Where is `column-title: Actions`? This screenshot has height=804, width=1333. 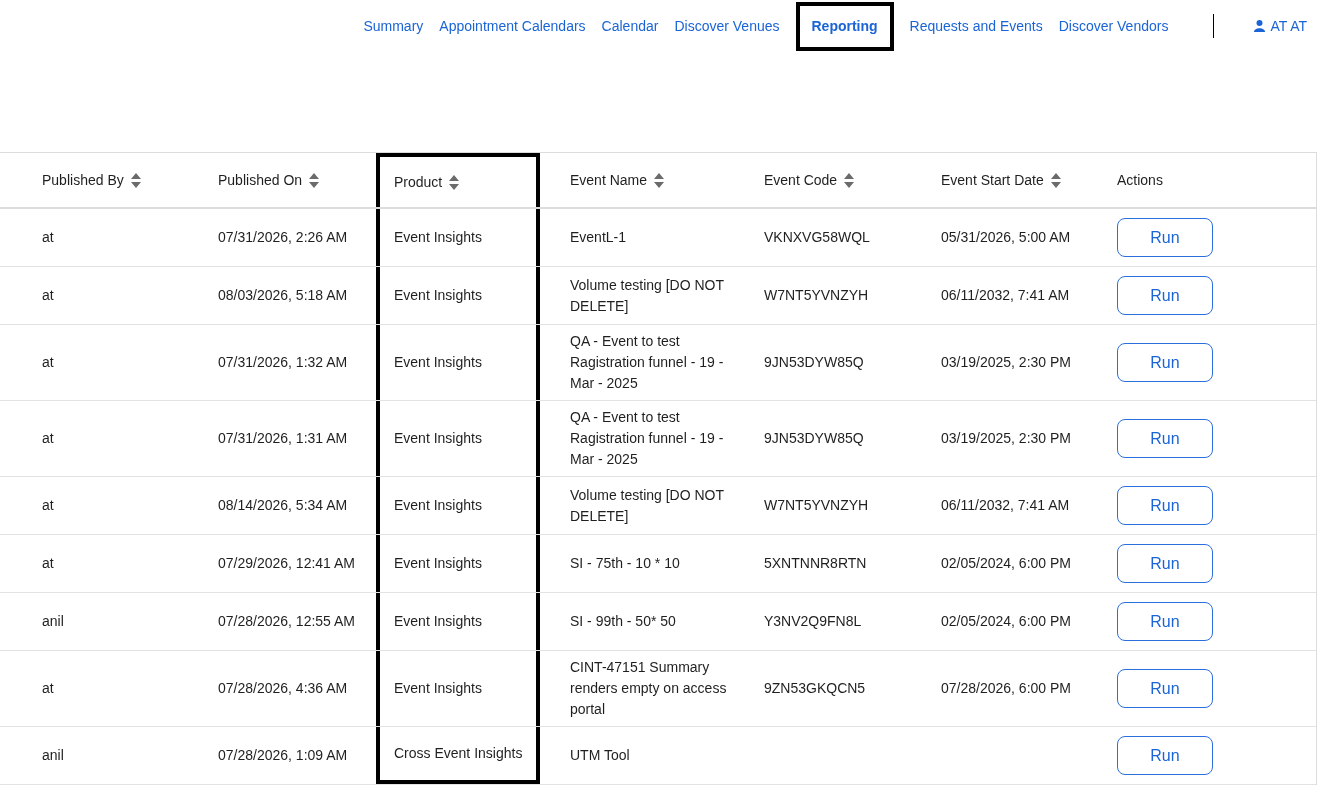 column-title: Actions is located at coordinates (1140, 180).